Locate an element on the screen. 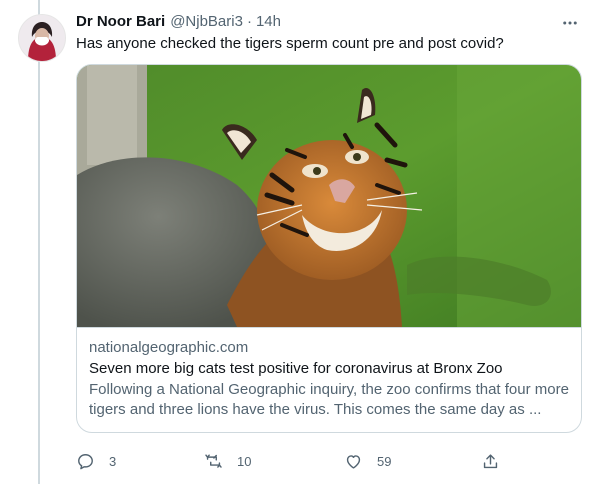 Image resolution: width=598 pixels, height=484 pixels. share-button is located at coordinates (490, 461).